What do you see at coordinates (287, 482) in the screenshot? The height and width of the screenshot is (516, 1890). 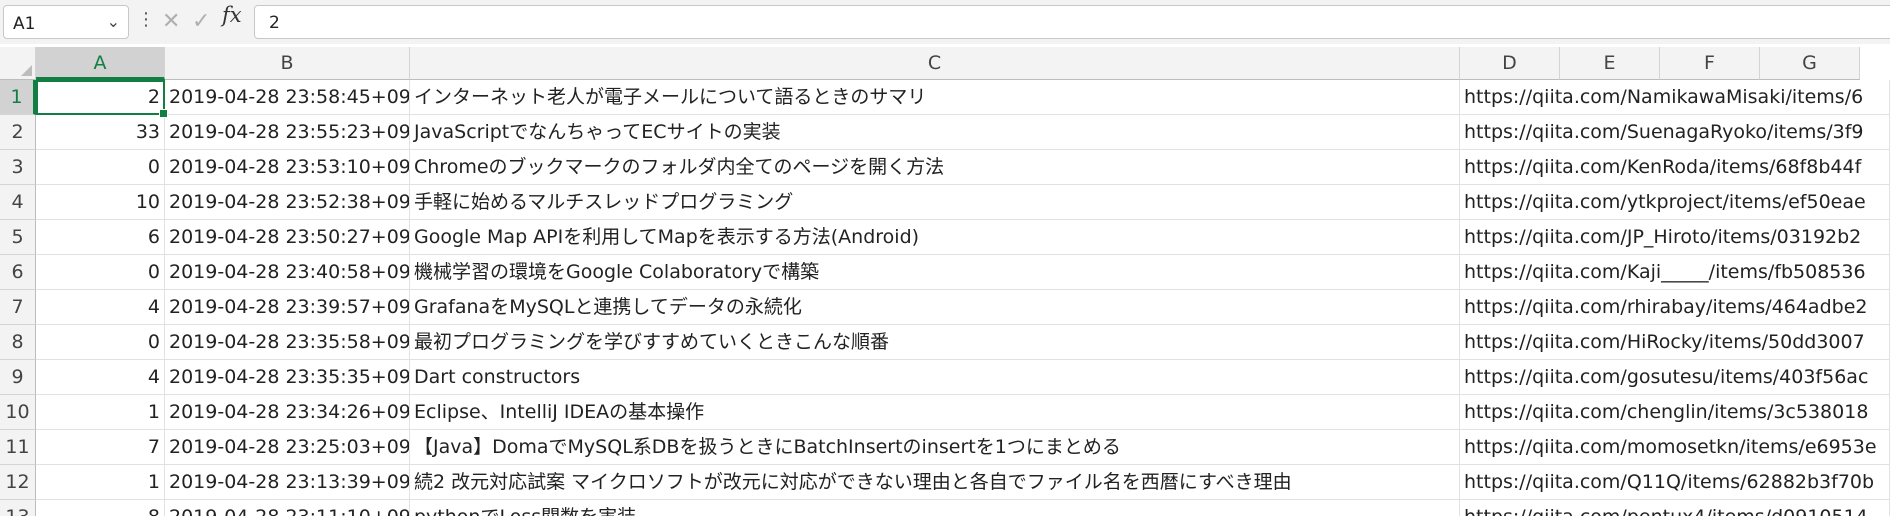 I see `cell-b: 2019-04-28 23:13:39+09` at bounding box center [287, 482].